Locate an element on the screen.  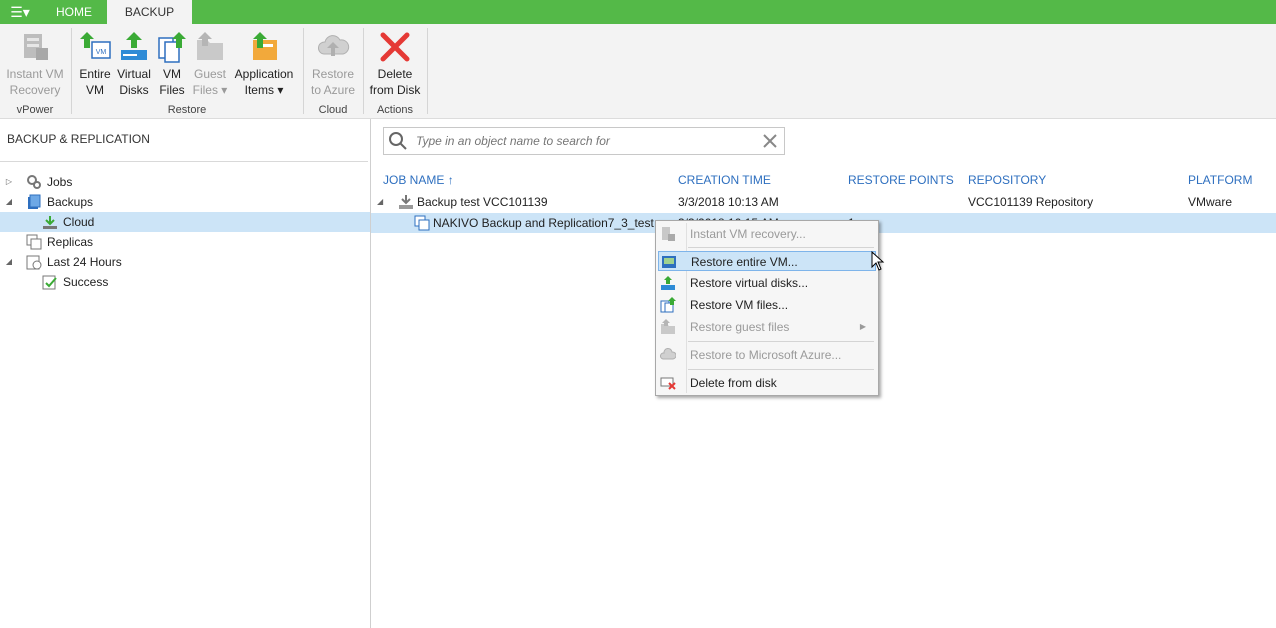
search-box is located at coordinates (584, 141).